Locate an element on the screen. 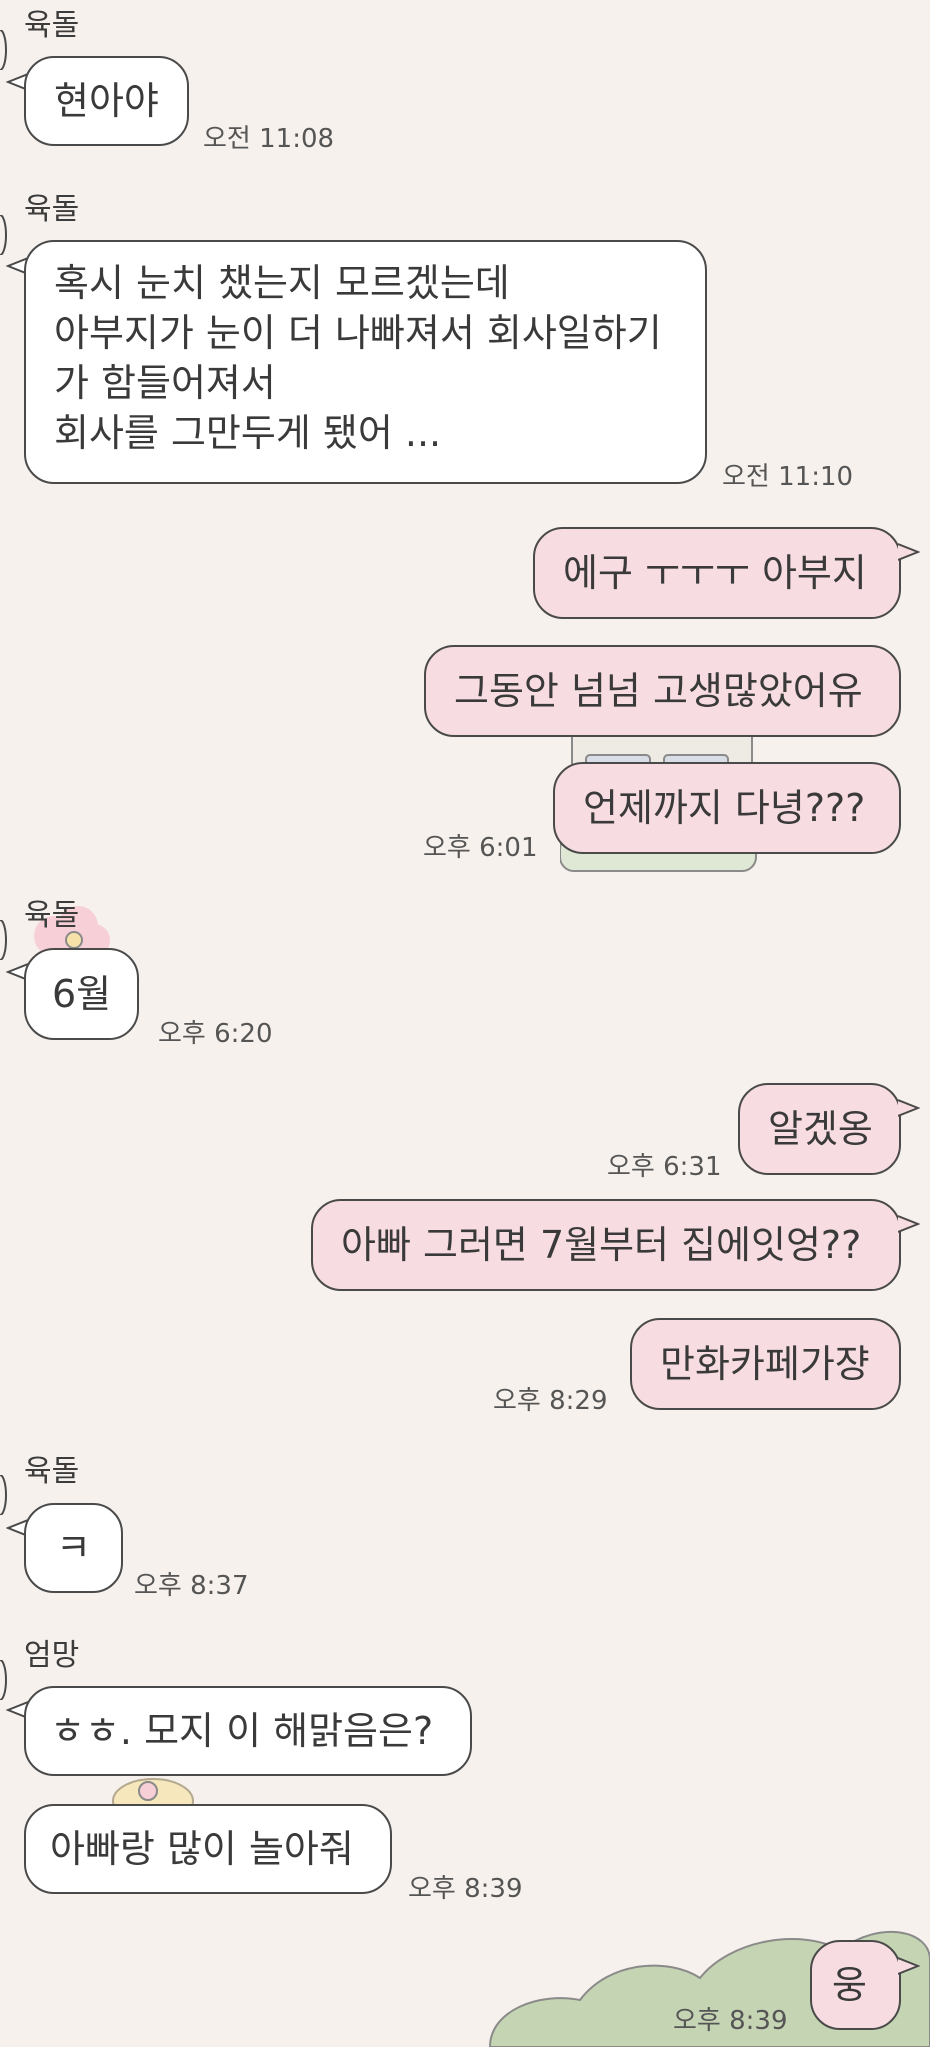 The height and width of the screenshot is (2047, 930). message-bubble: 웅 is located at coordinates (855, 1985).